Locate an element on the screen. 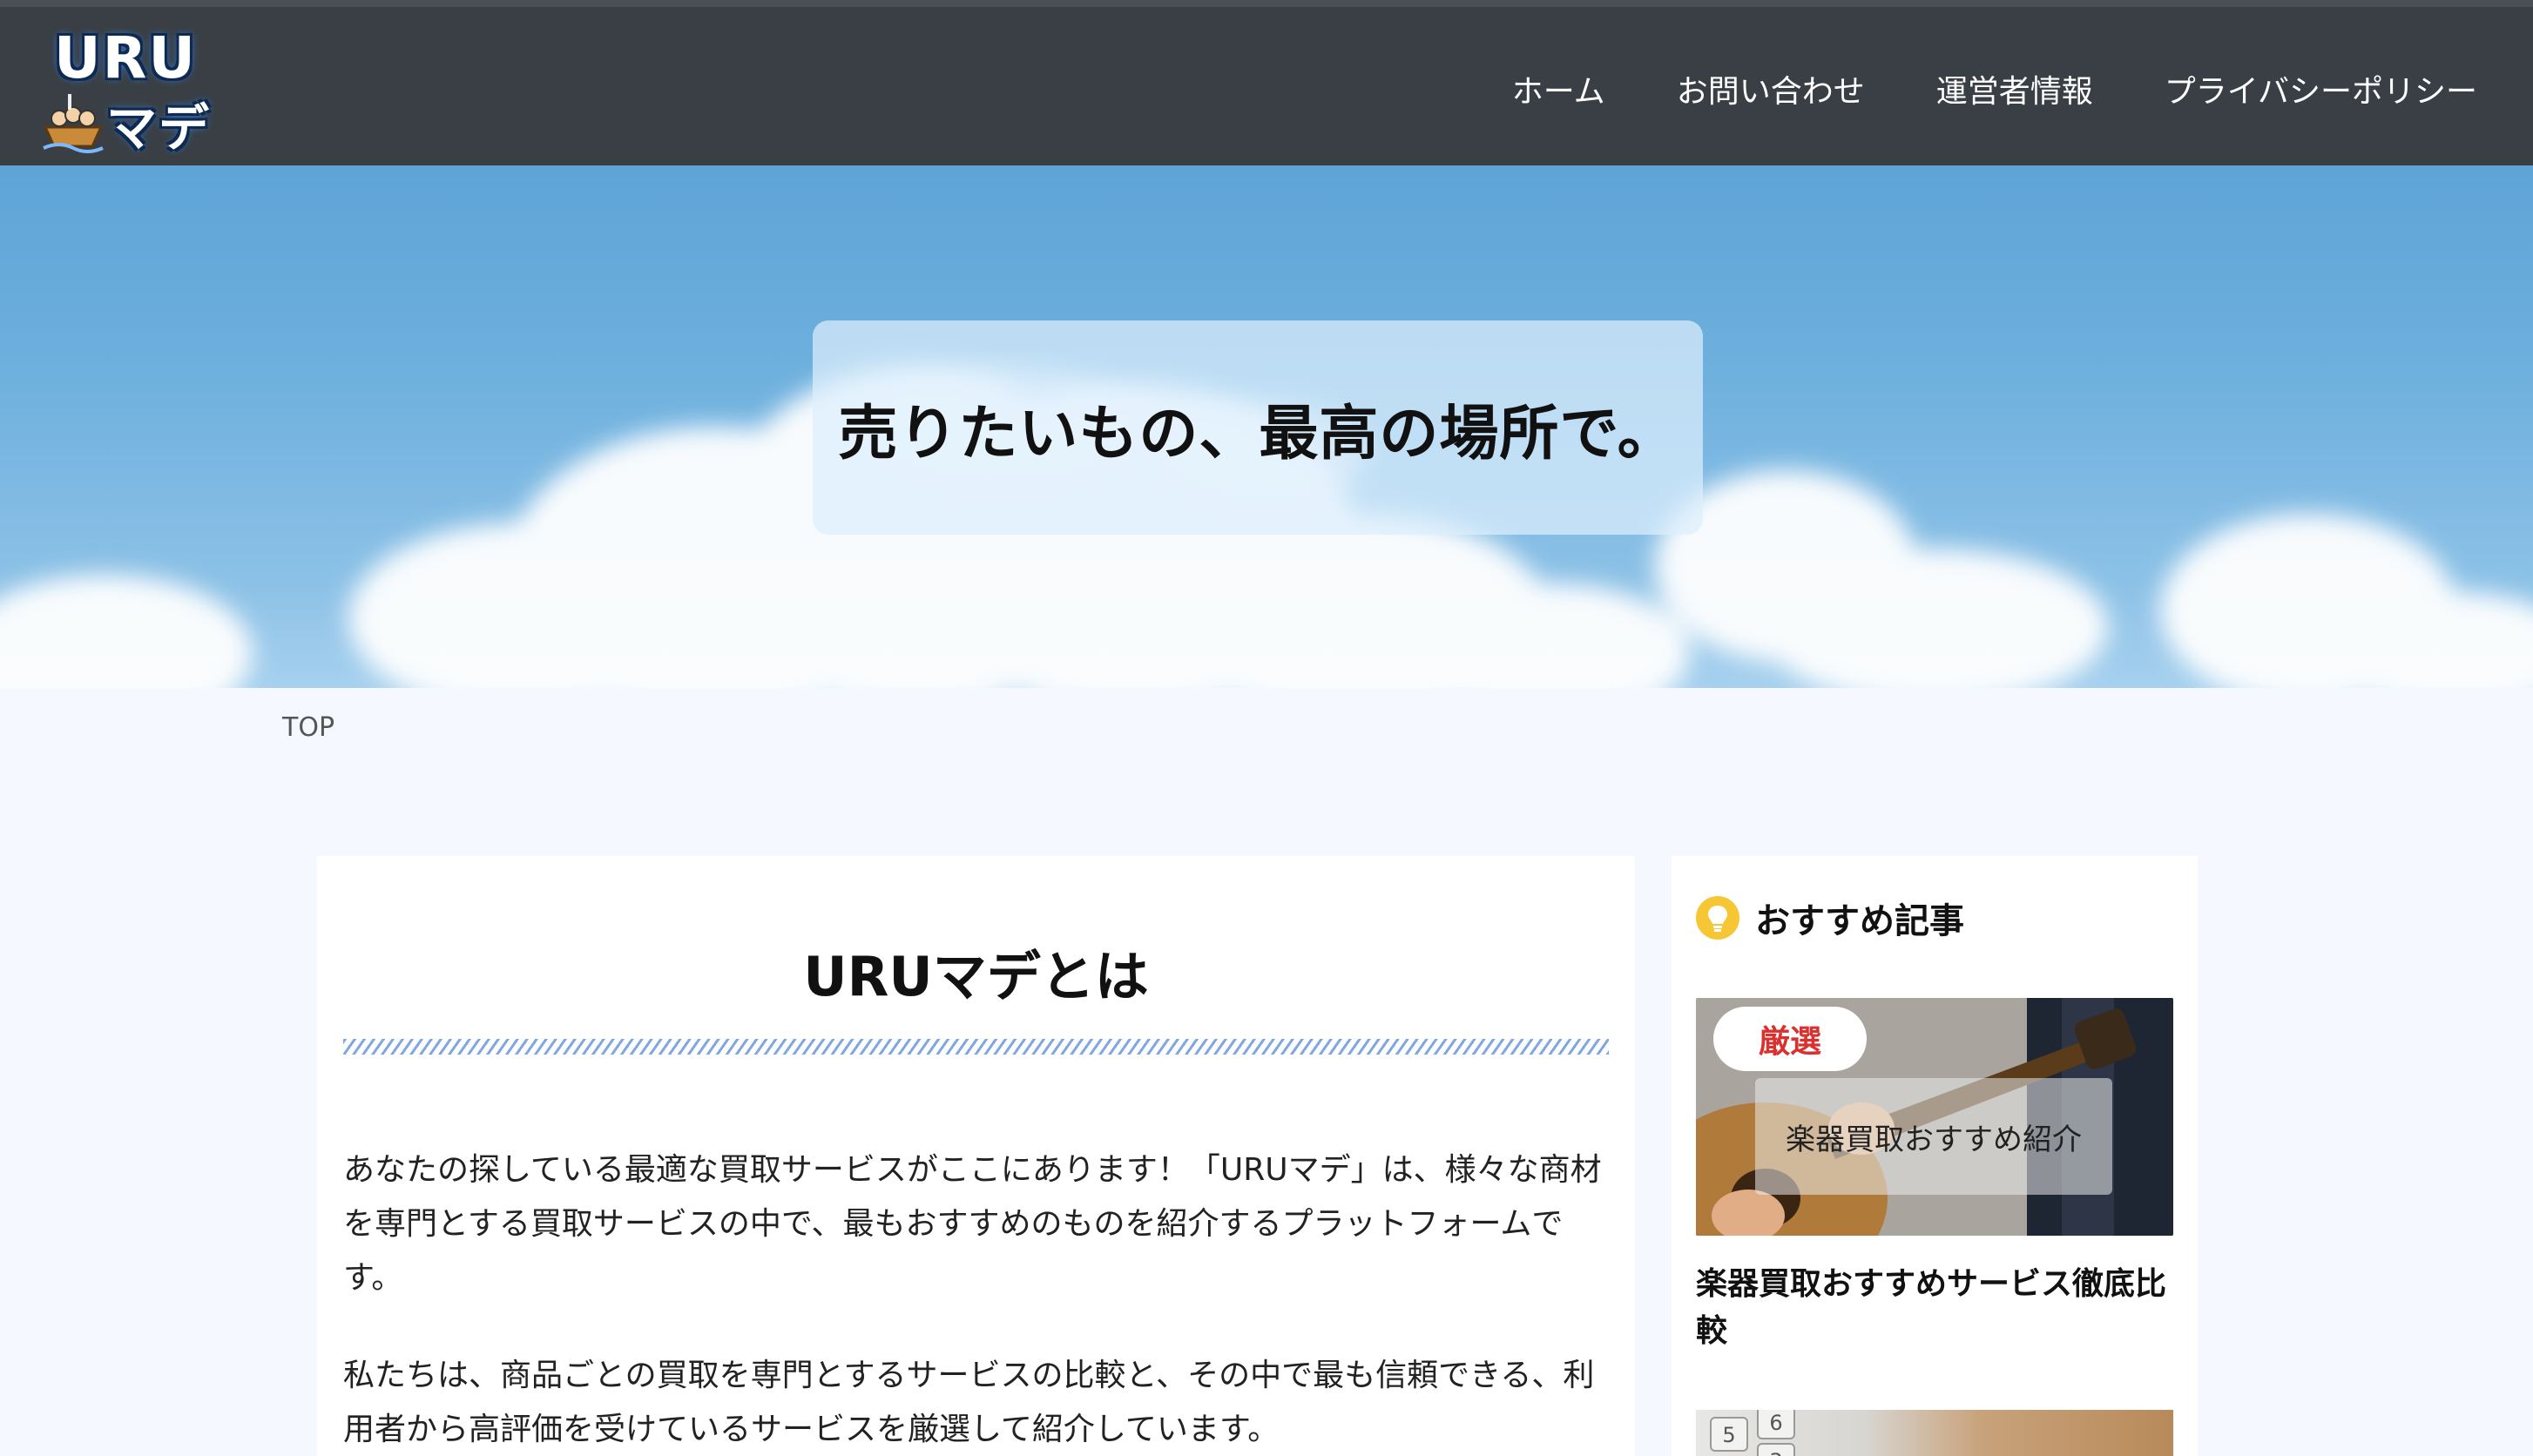  site-logo: URU マデ is located at coordinates (125, 91).